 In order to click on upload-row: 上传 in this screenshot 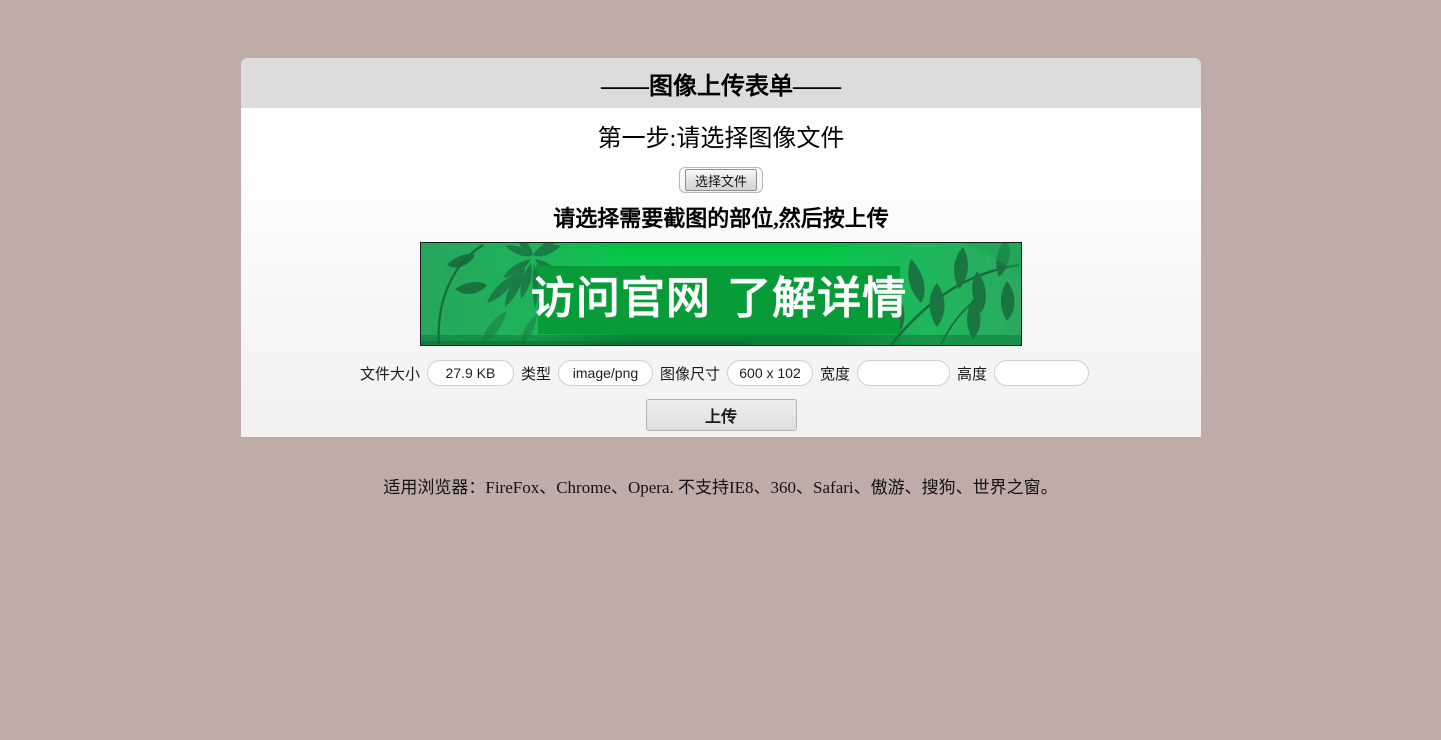, I will do `click(721, 415)`.